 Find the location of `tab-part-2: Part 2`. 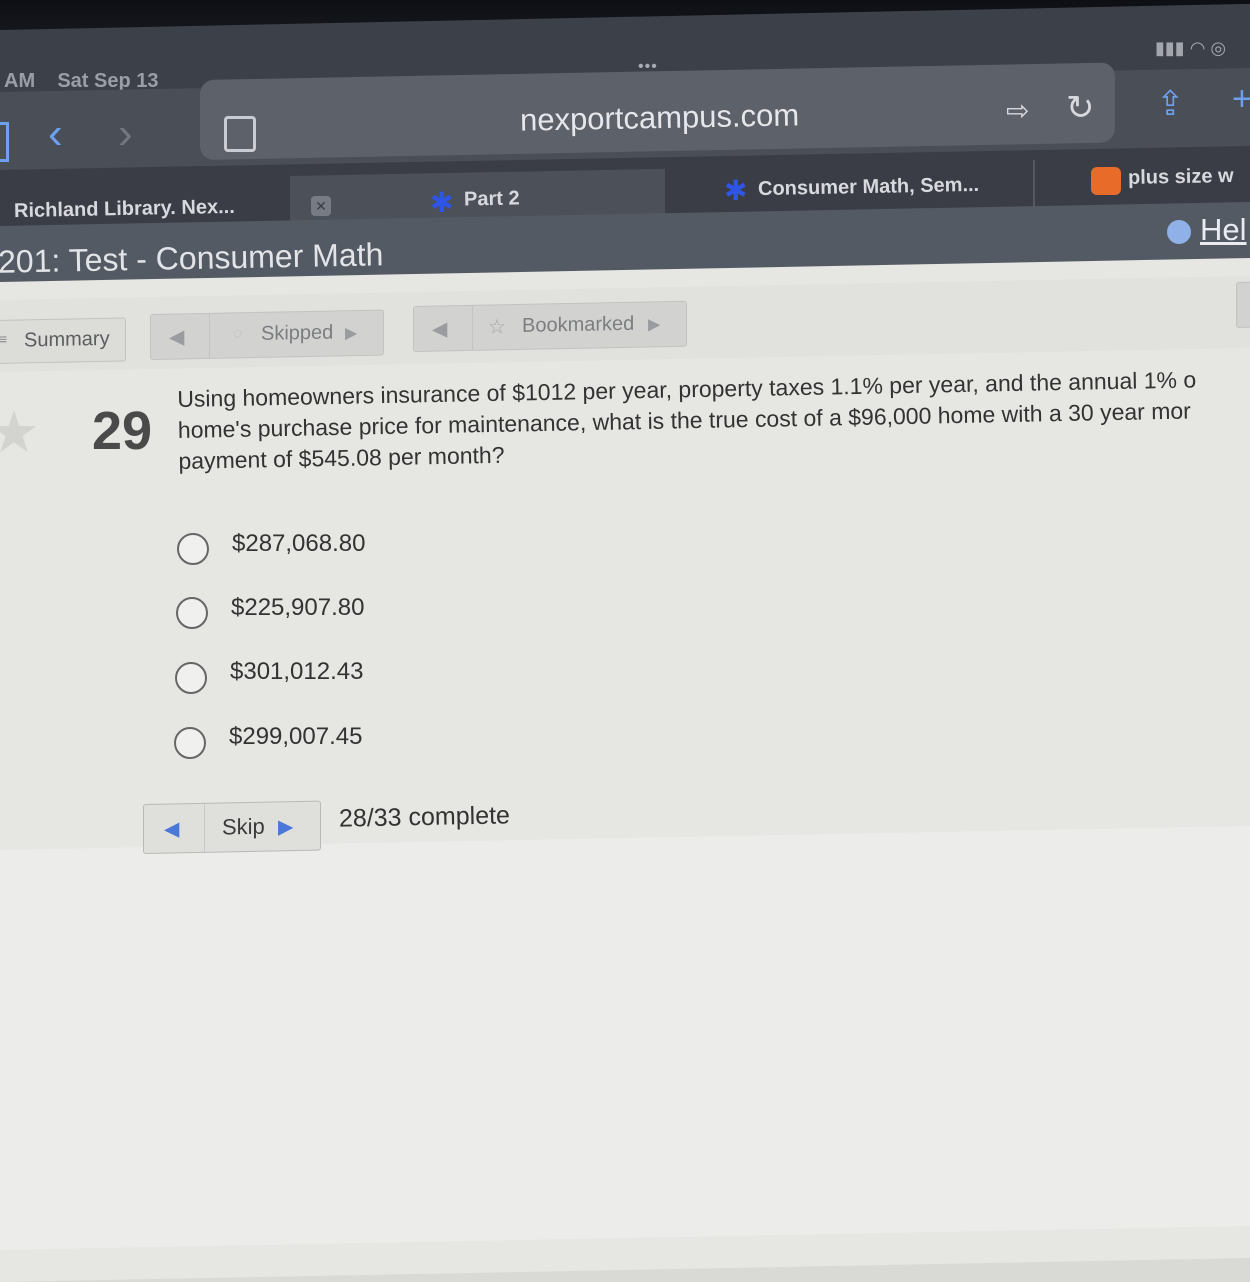

tab-part-2: Part 2 is located at coordinates (492, 199).